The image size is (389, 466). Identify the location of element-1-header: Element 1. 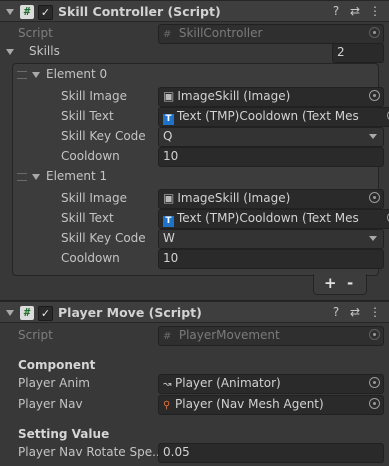
(77, 176).